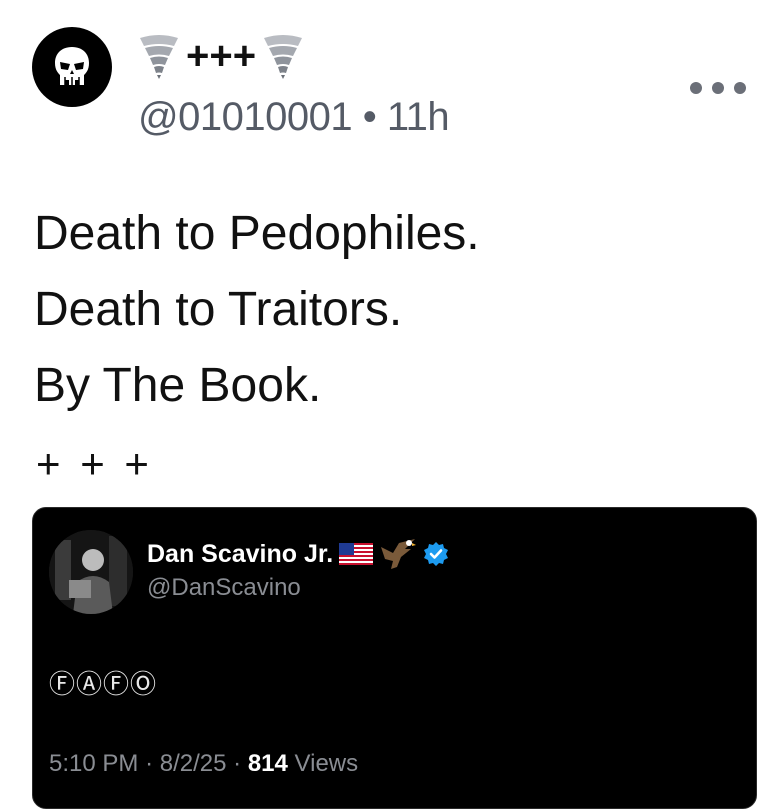  What do you see at coordinates (218, 309) in the screenshot?
I see `post-line: Death to Traitors.` at bounding box center [218, 309].